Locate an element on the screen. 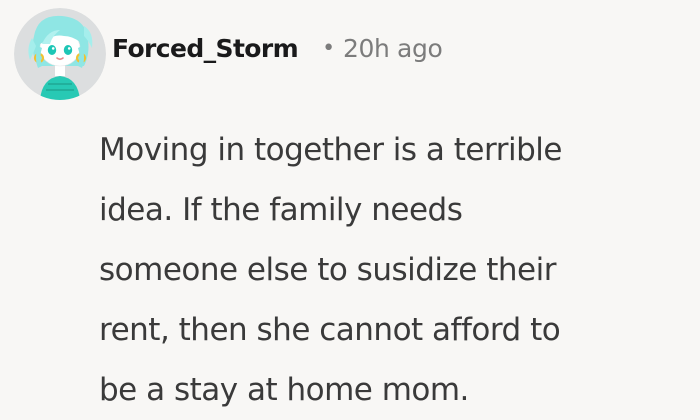 The image size is (700, 420). avatar is located at coordinates (60, 54).